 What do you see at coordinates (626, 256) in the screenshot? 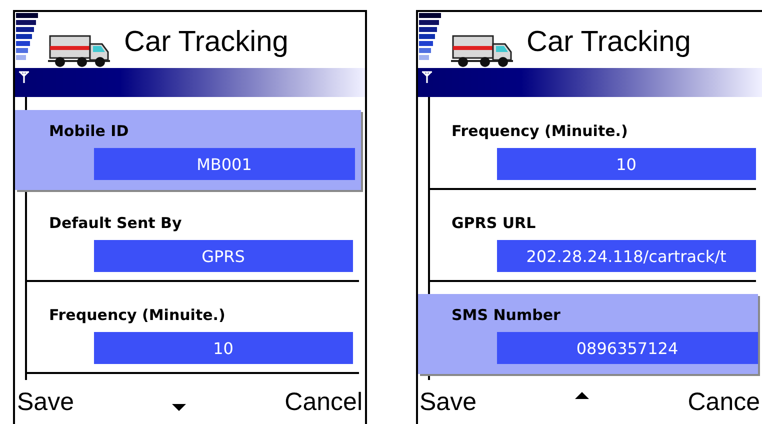
I see `value-field: 202.28.24.118/cartrack/t` at bounding box center [626, 256].